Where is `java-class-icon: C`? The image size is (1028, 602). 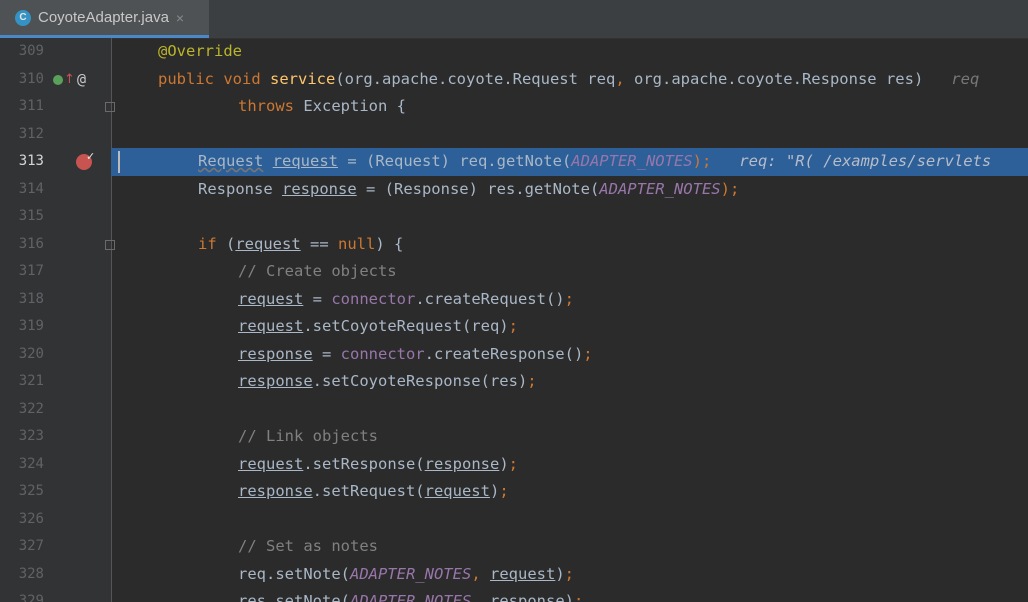
java-class-icon: C is located at coordinates (23, 17).